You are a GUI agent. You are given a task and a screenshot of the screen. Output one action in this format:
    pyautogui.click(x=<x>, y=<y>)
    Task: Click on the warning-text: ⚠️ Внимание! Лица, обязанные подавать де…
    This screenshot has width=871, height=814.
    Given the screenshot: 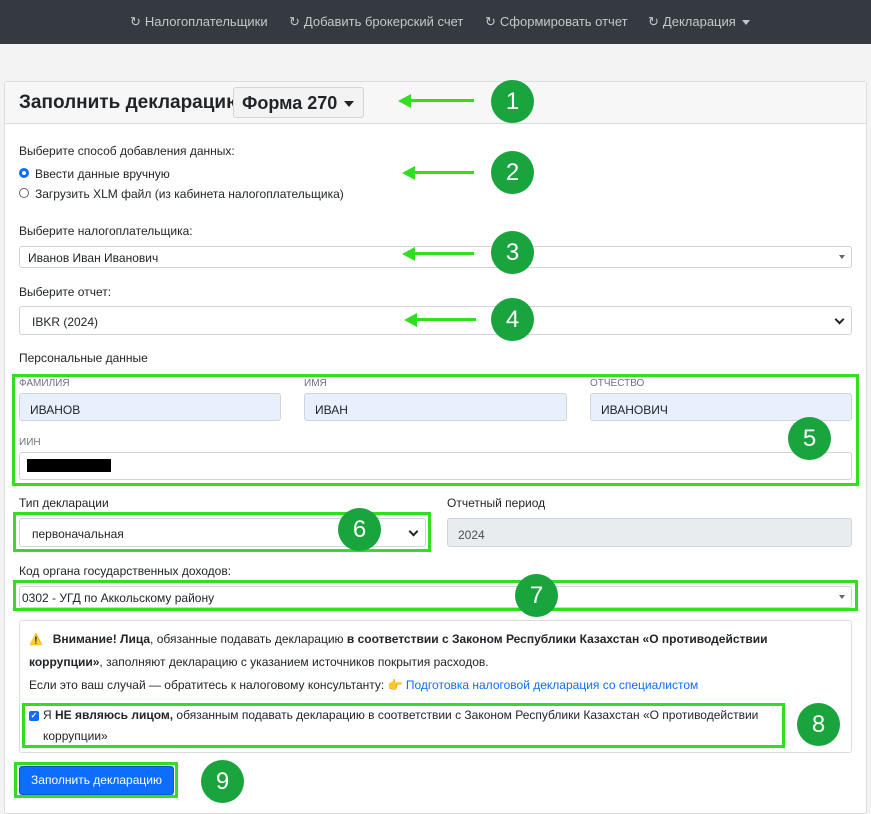 What is the action you would take?
    pyautogui.click(x=436, y=639)
    